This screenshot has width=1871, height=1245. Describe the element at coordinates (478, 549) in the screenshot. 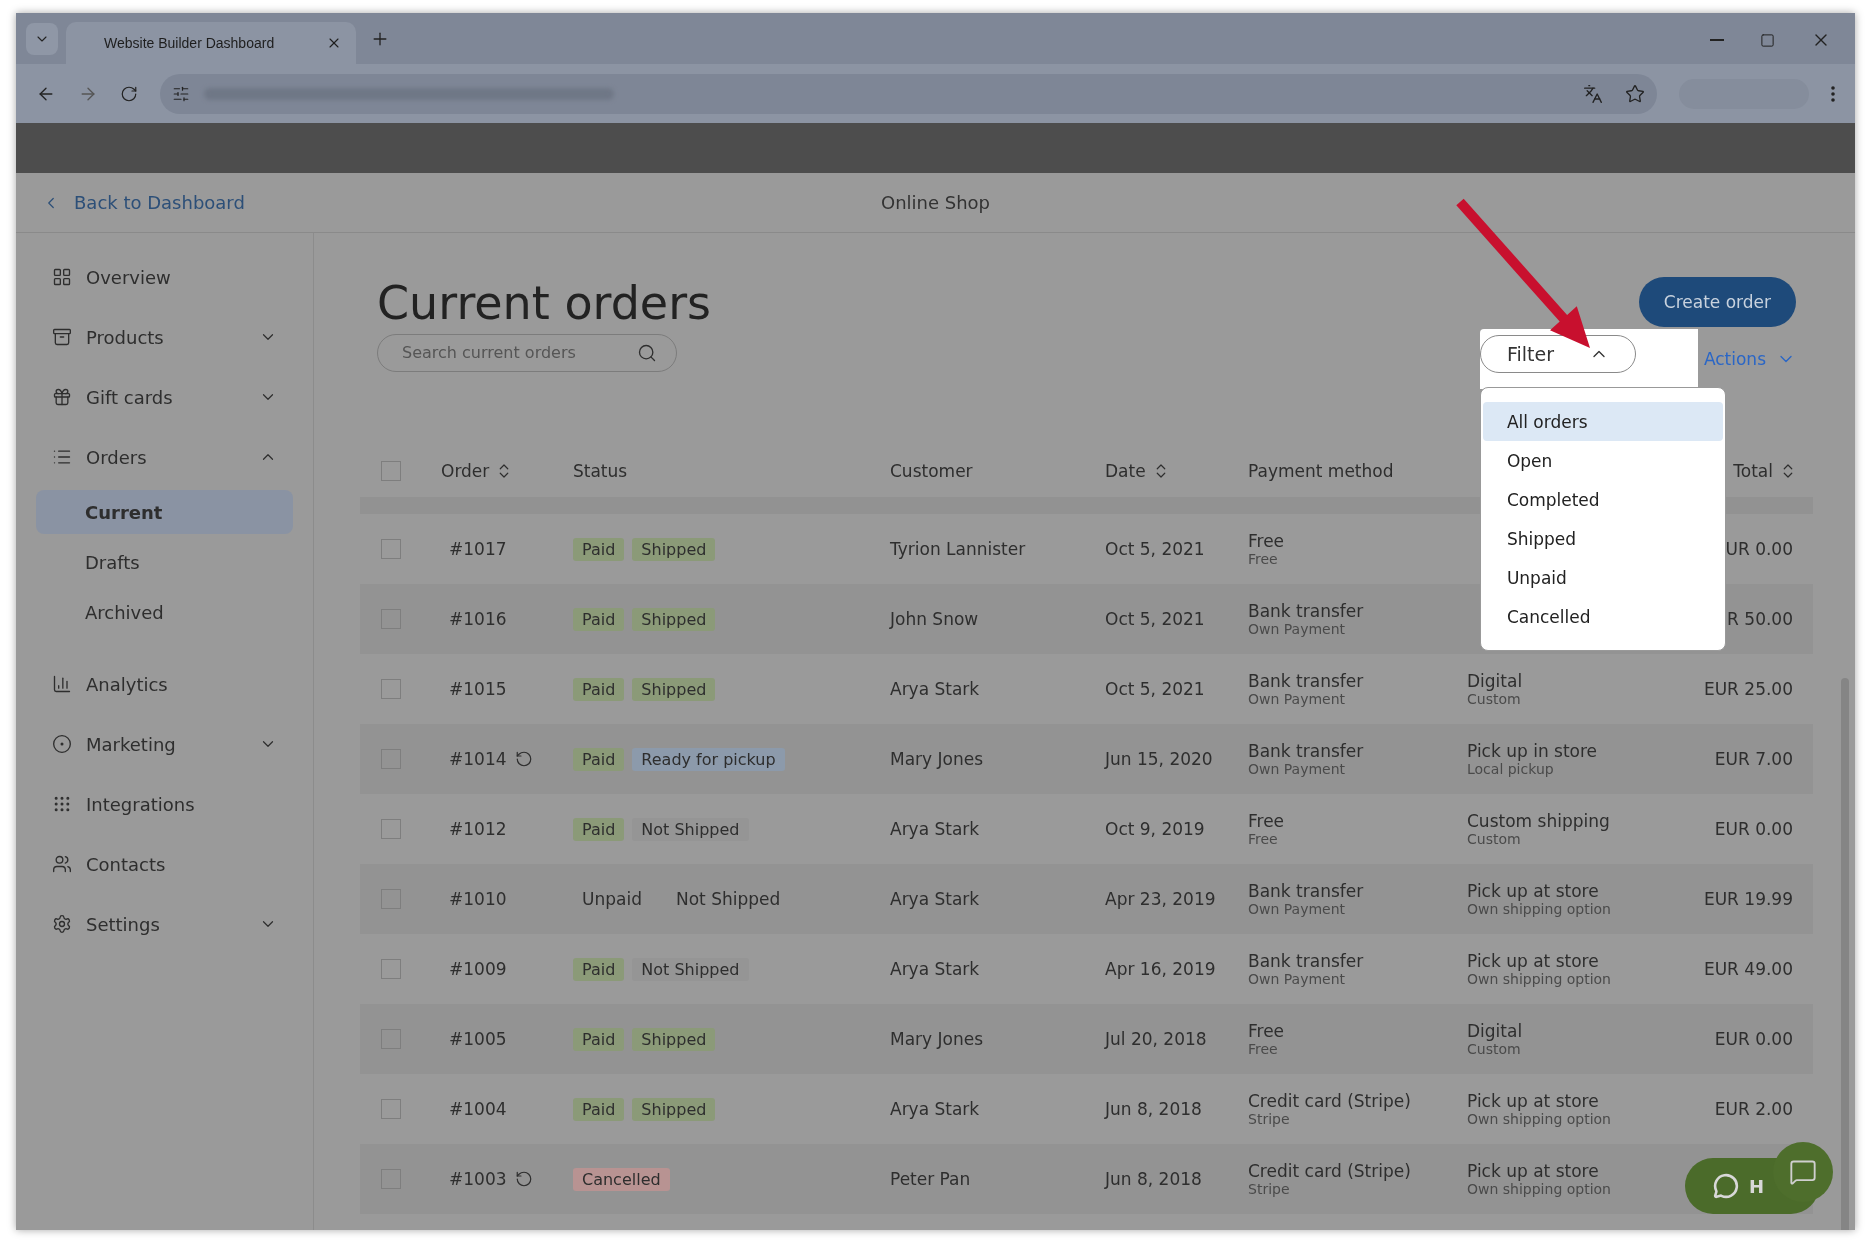

I see `order-number: #1017` at that location.